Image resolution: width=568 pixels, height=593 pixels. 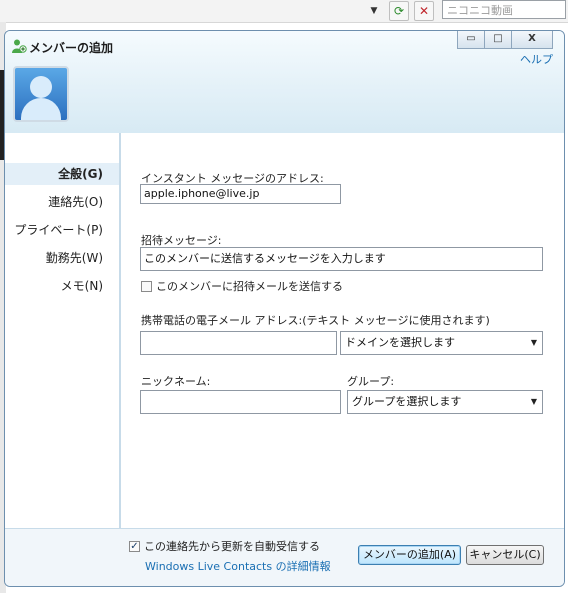 I want to click on stop-icon: ✕, so click(x=424, y=11).